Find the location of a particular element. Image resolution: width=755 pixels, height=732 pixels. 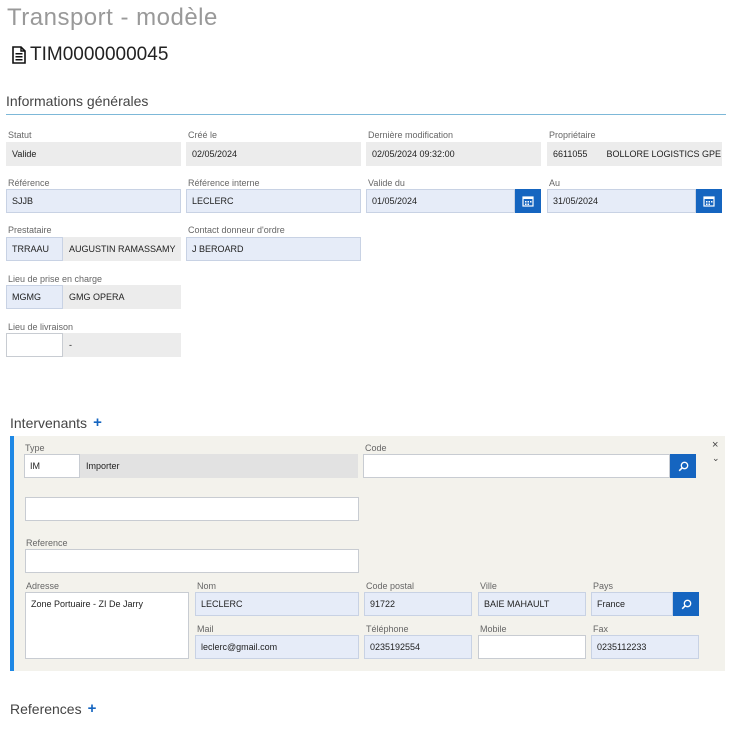

references-title: References + is located at coordinates (53, 708).